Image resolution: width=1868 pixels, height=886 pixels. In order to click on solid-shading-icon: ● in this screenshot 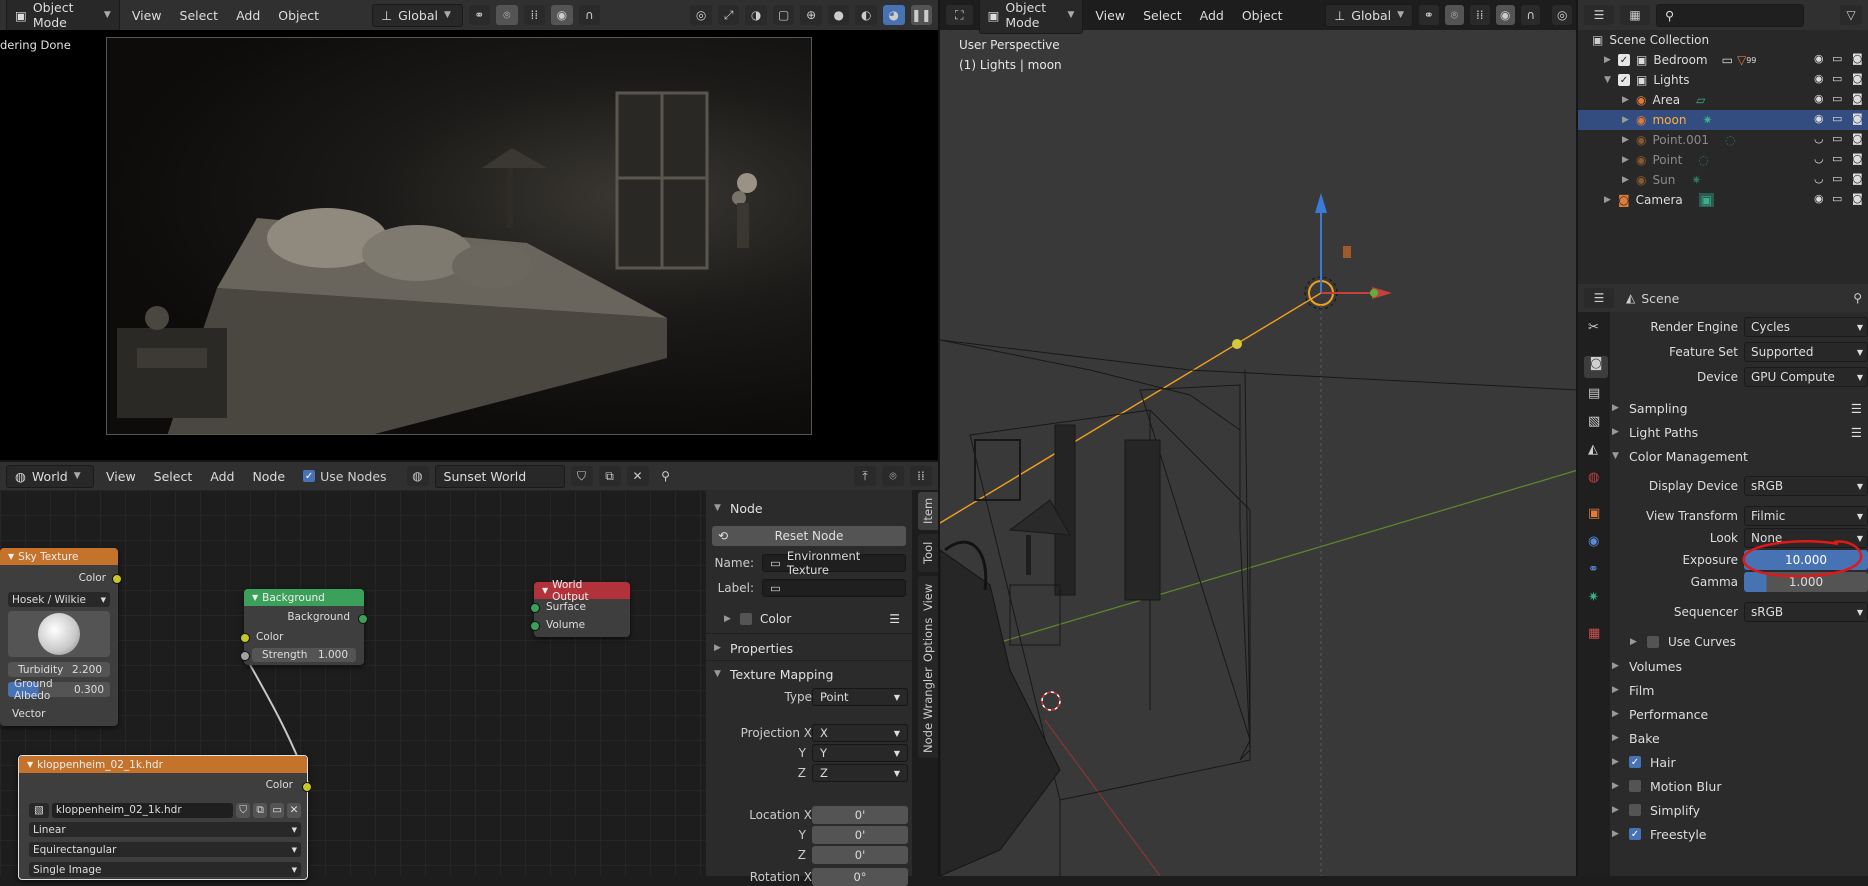, I will do `click(838, 15)`.